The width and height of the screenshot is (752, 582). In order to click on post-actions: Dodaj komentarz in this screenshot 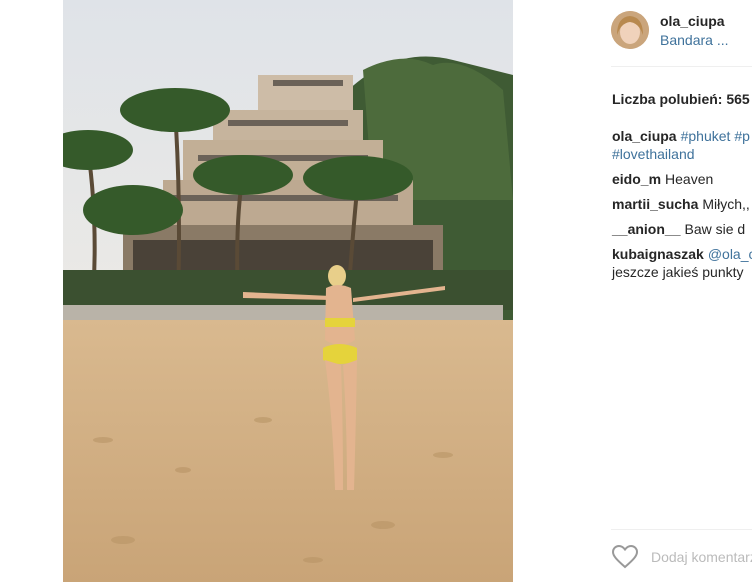, I will do `click(682, 558)`.